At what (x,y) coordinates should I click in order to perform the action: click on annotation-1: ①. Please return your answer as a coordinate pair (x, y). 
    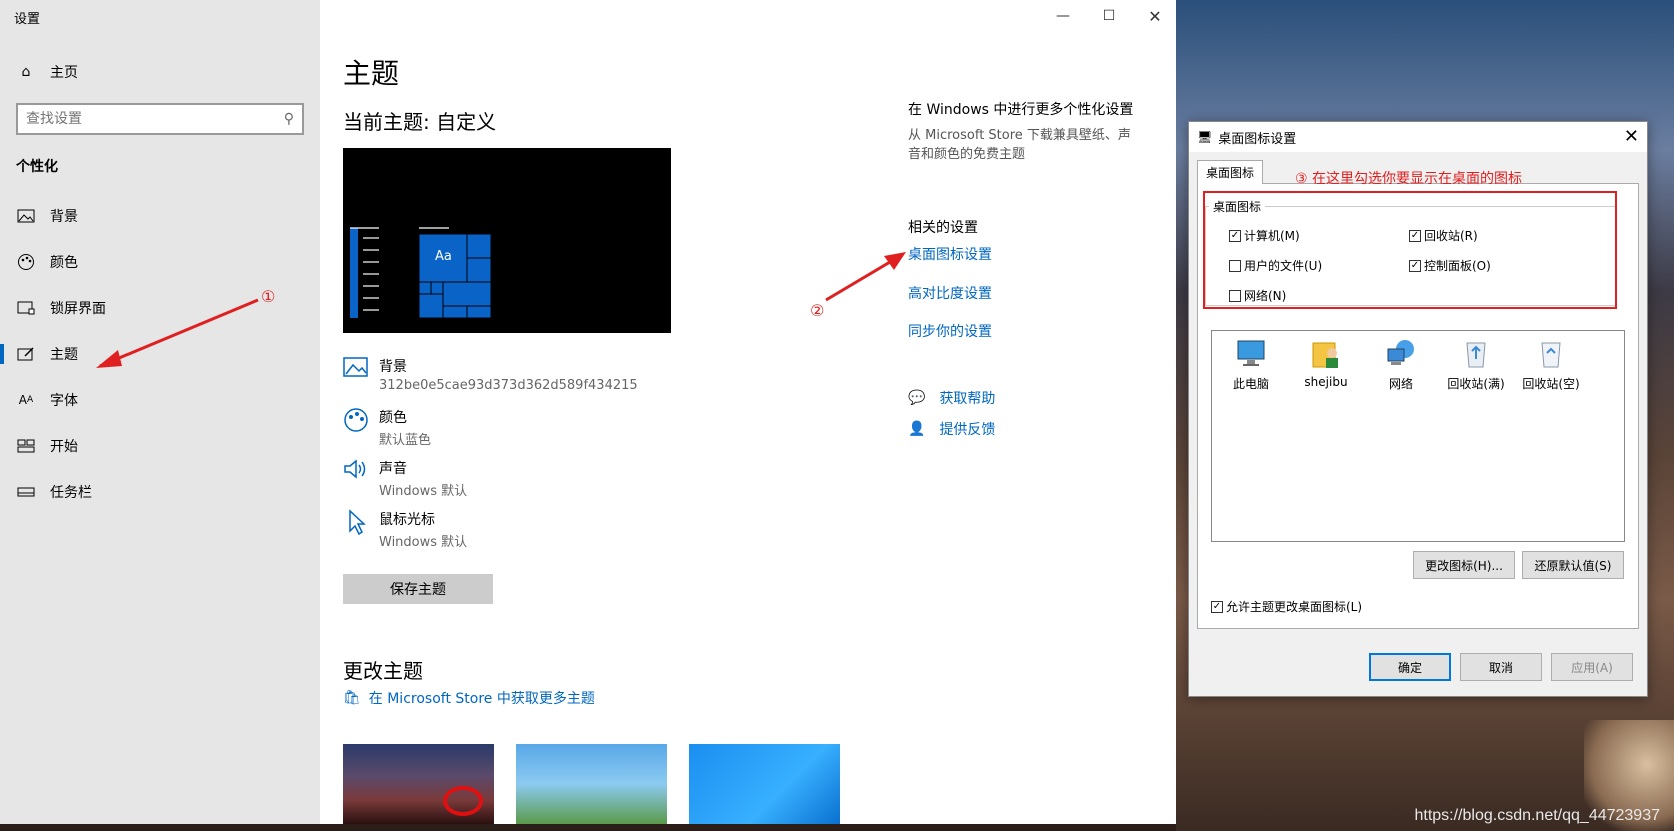
    Looking at the image, I should click on (268, 296).